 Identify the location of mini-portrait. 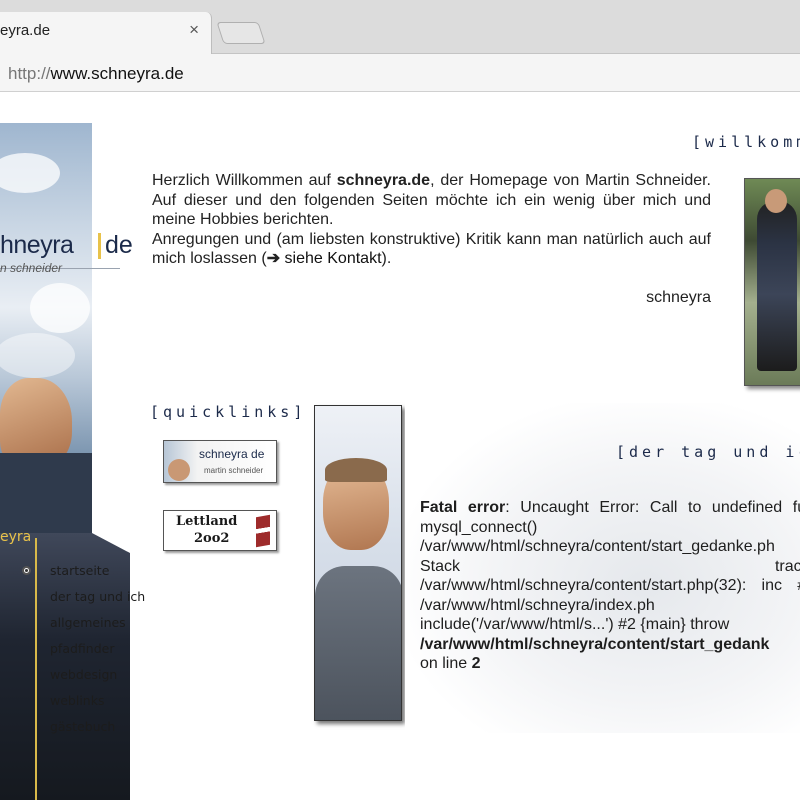
(179, 470).